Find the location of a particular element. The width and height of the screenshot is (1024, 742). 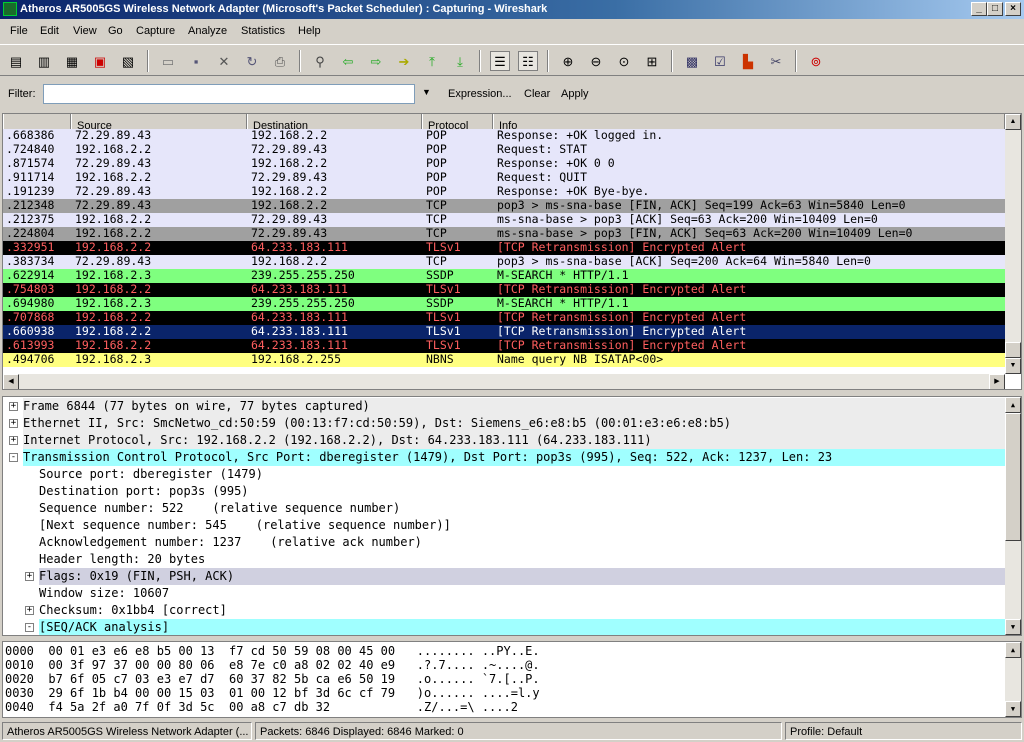

autoscroll-icon: ☷ is located at coordinates (528, 61).